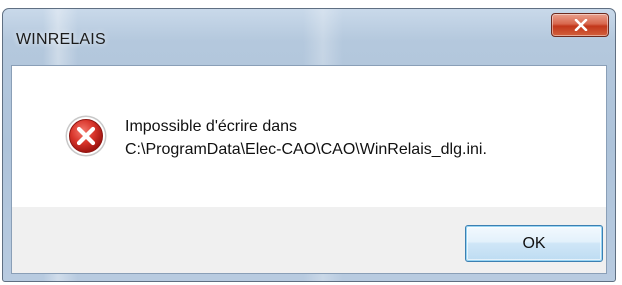  I want to click on close-icon, so click(581, 25).